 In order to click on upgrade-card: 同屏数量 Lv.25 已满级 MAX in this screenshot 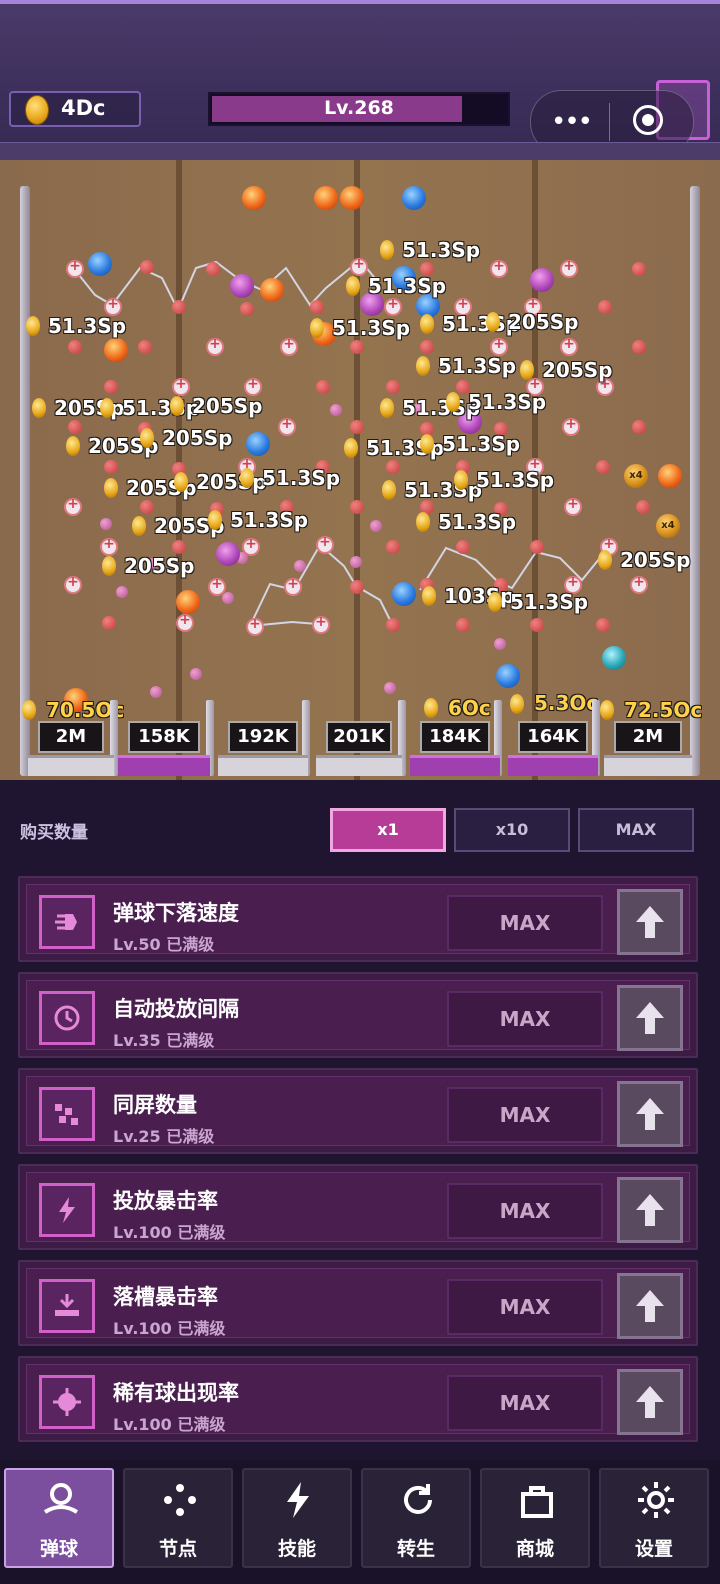, I will do `click(358, 1111)`.